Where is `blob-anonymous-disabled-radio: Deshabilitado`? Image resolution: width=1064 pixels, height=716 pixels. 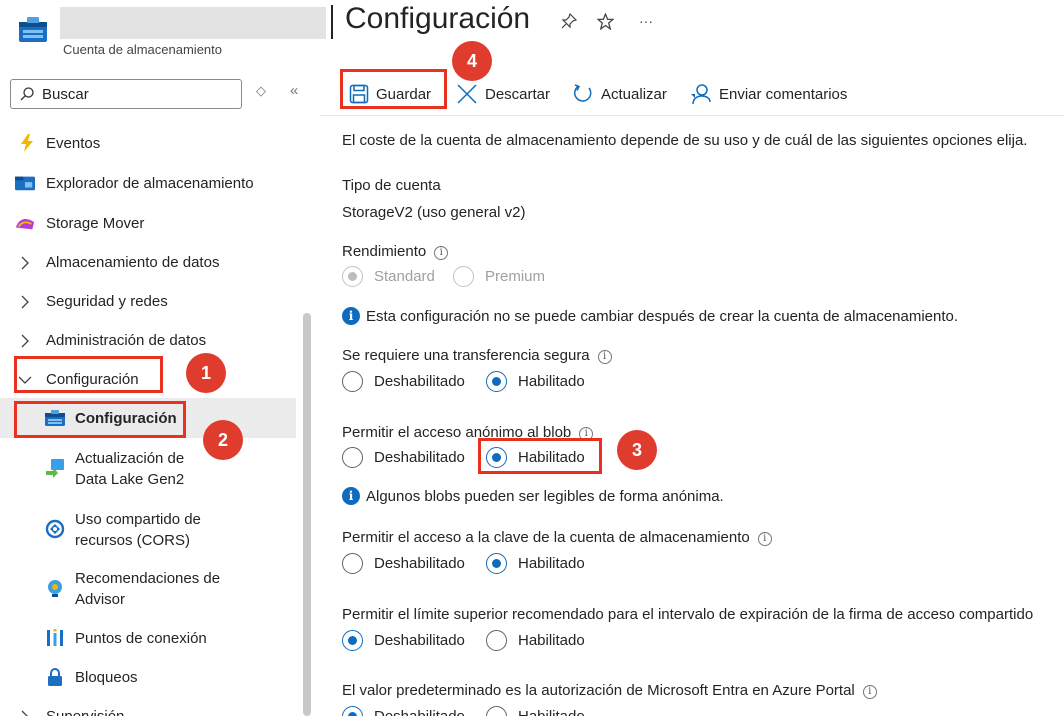 blob-anonymous-disabled-radio: Deshabilitado is located at coordinates (403, 457).